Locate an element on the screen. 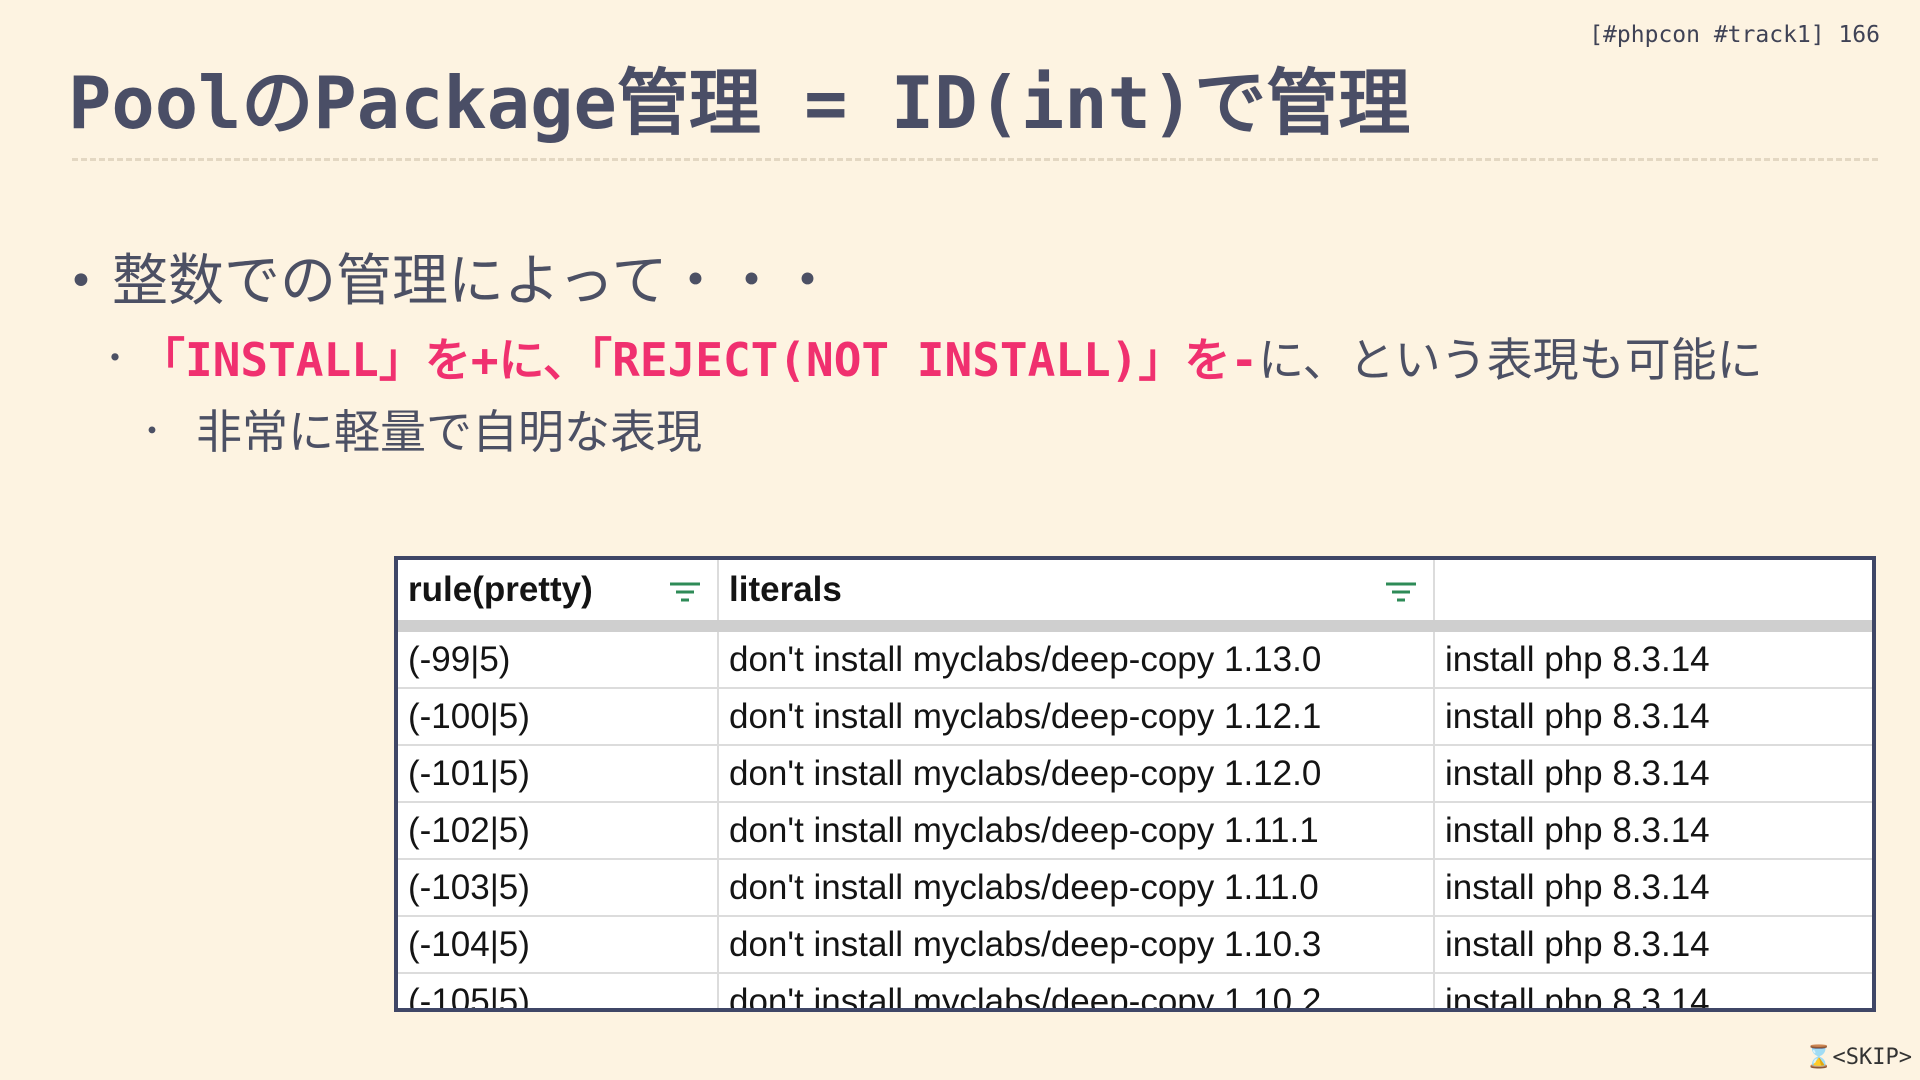  slide-title: PoolのPackage管理 = ID(int)で管理 is located at coordinates (739, 103).